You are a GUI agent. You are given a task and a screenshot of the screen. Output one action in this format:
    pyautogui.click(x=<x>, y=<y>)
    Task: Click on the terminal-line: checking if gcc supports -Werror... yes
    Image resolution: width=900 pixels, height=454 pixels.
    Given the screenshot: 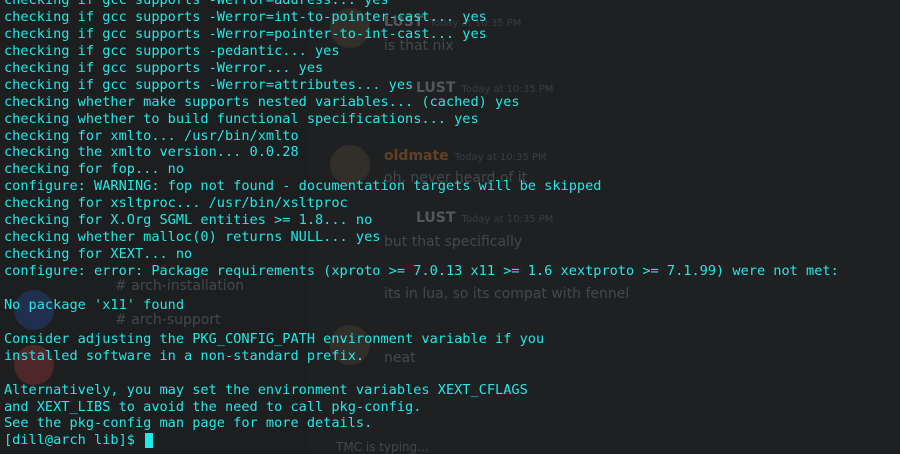 What is the action you would take?
    pyautogui.click(x=164, y=67)
    